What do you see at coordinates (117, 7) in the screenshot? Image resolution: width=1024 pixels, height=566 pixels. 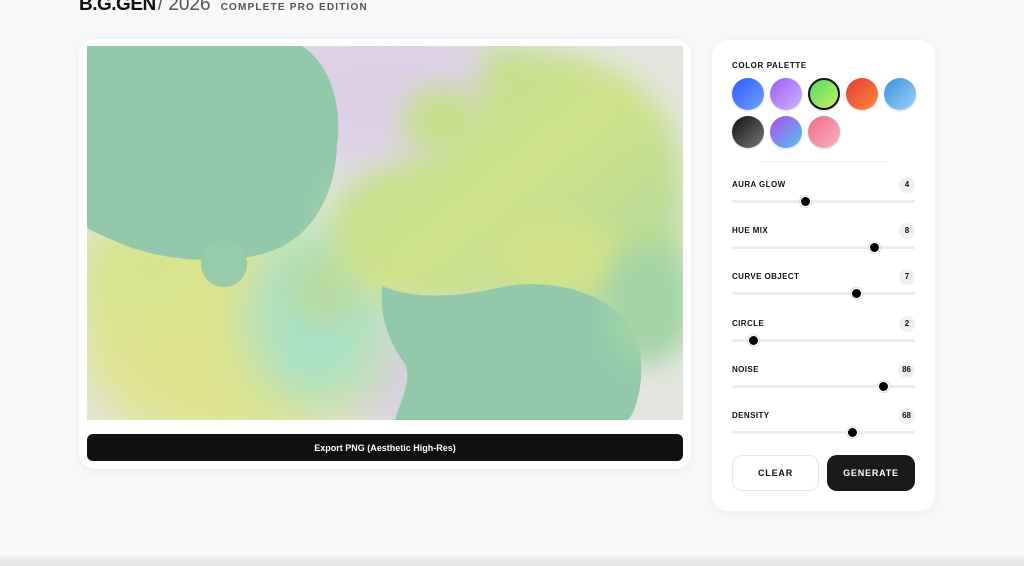 I see `brand-logo-text: B.G.GEN` at bounding box center [117, 7].